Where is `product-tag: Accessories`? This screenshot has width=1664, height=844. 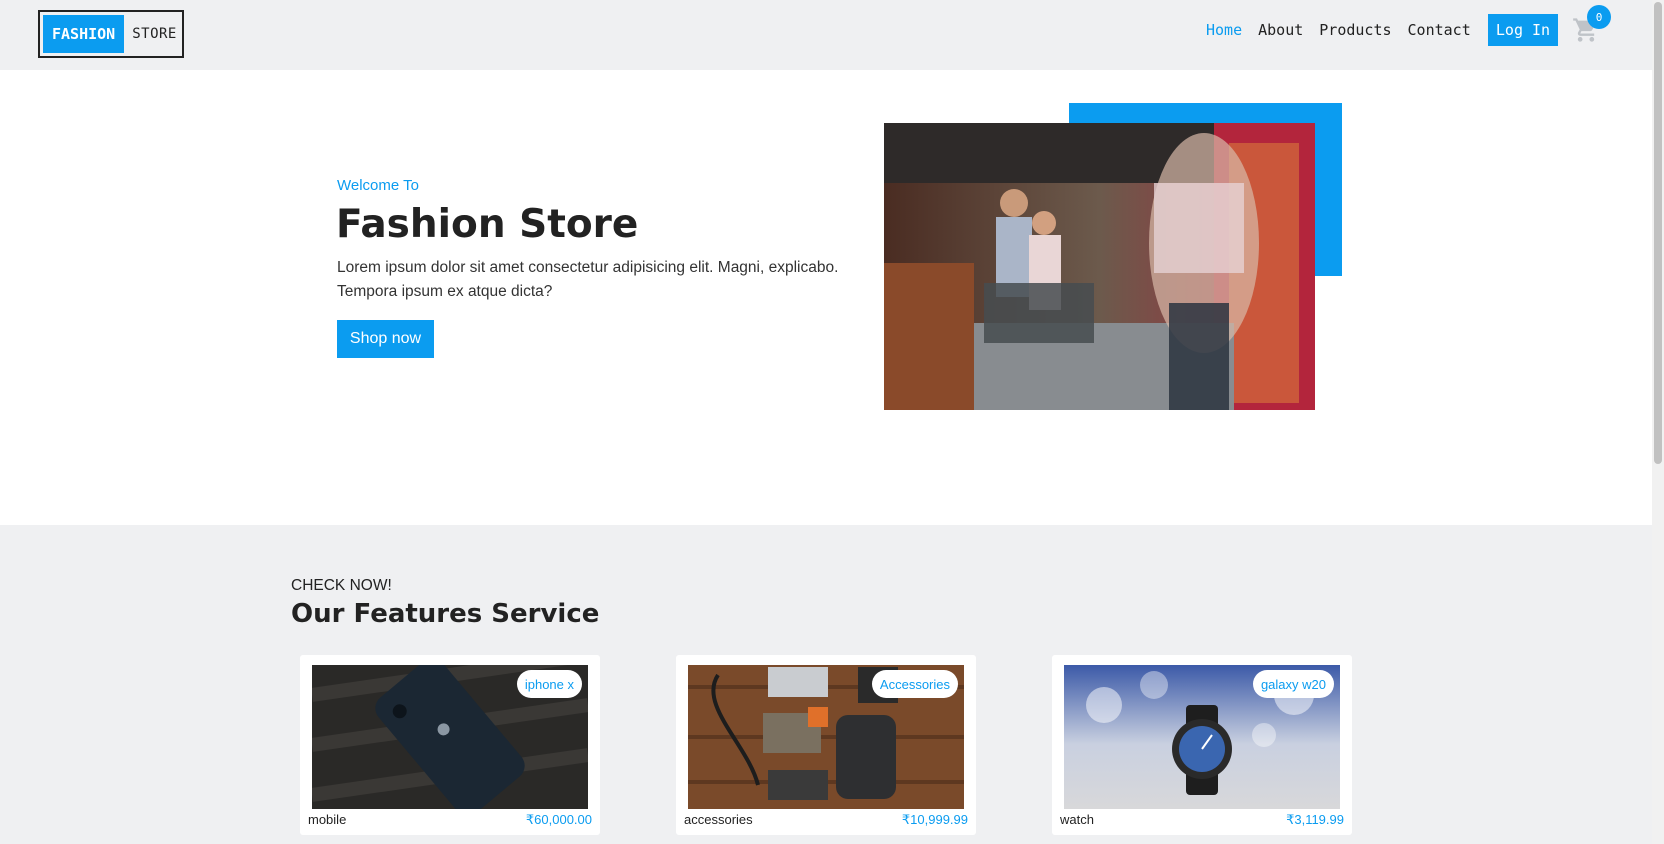 product-tag: Accessories is located at coordinates (914, 684).